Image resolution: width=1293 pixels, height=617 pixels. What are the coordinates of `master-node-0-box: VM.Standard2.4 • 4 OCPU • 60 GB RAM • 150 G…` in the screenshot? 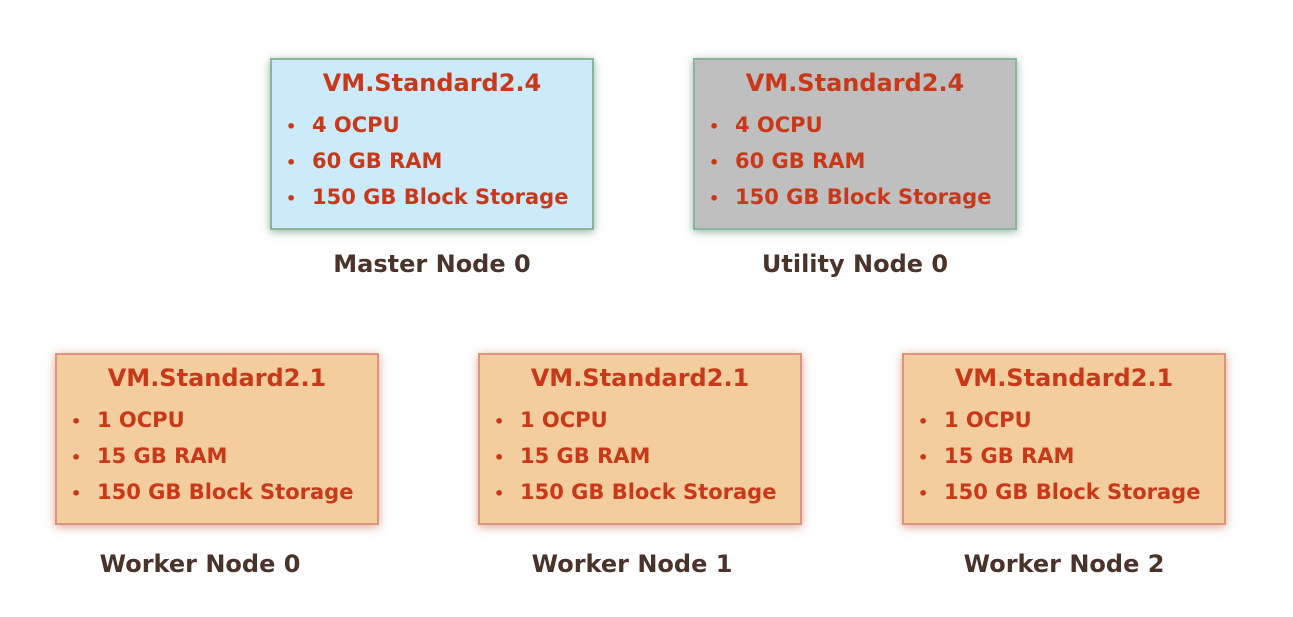 It's located at (432, 144).